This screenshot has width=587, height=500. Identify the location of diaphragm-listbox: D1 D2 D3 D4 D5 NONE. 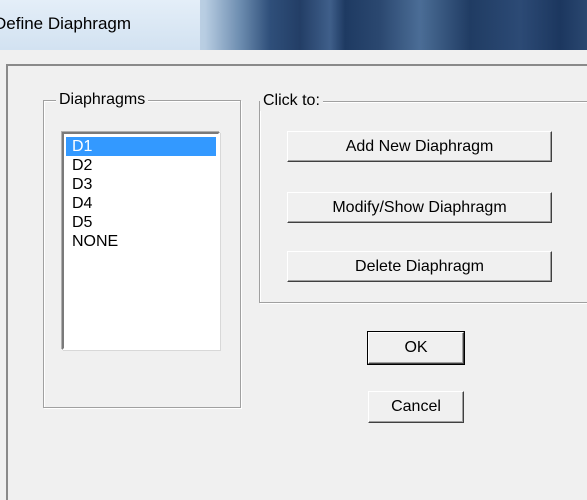
(141, 241).